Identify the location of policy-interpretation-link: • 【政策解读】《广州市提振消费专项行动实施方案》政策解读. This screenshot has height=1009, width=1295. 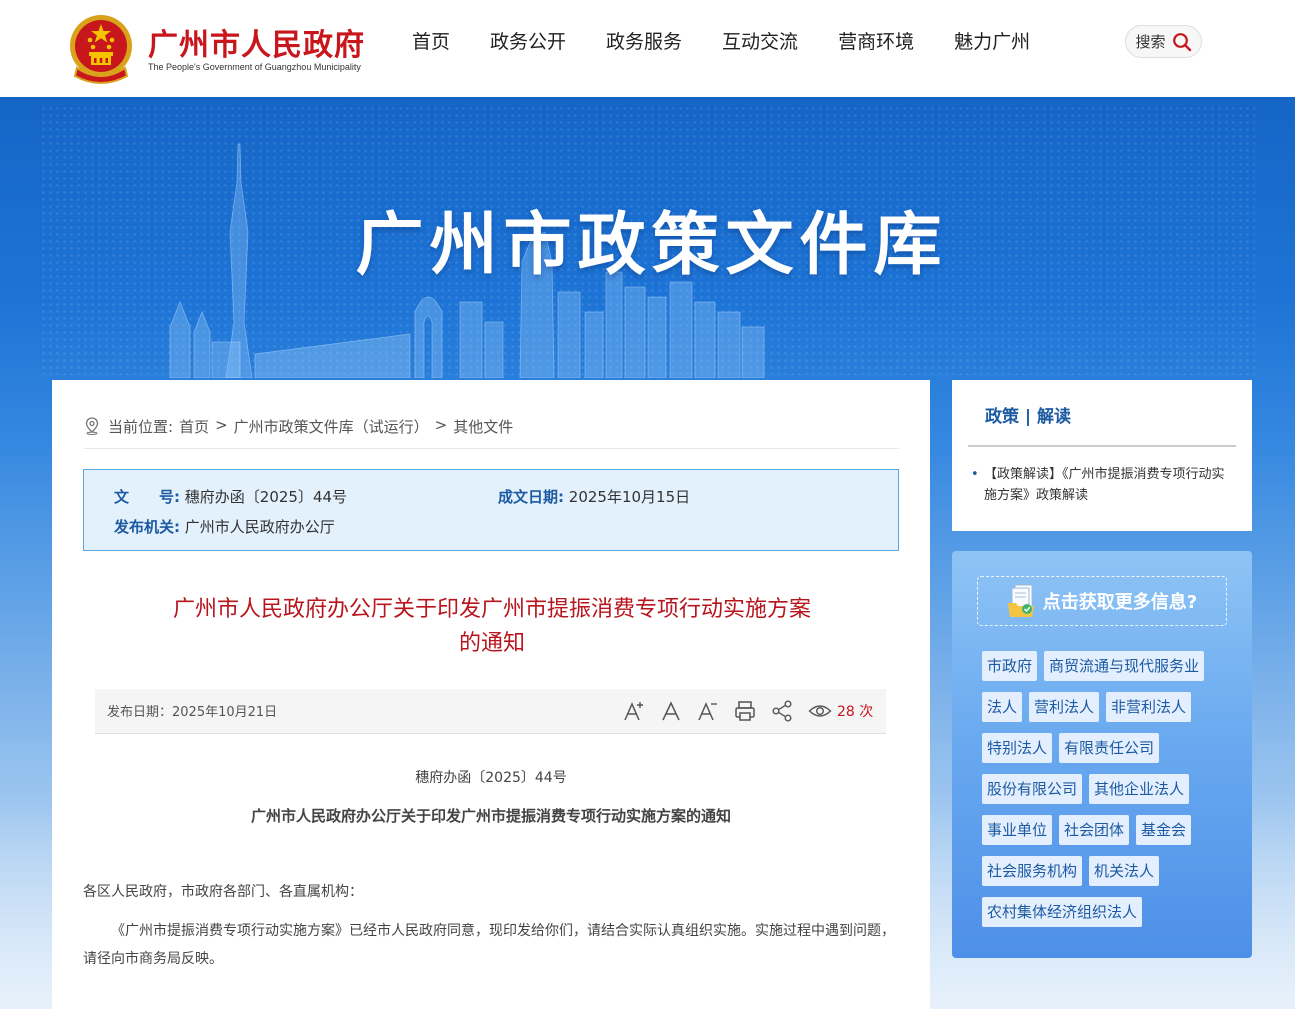
(1101, 485).